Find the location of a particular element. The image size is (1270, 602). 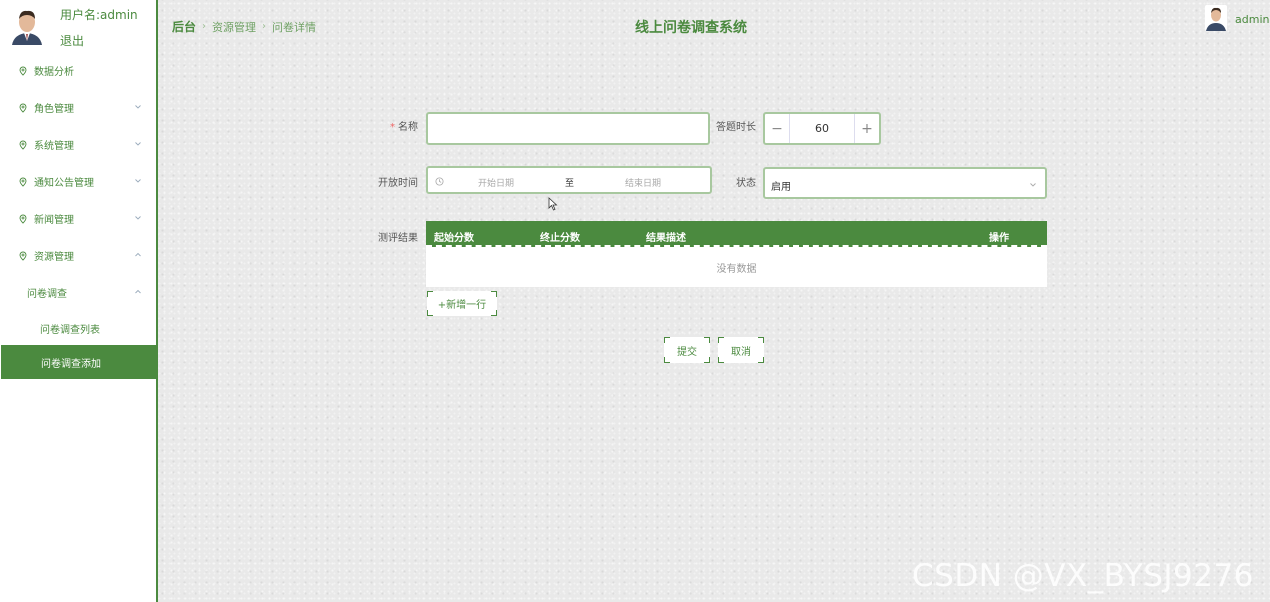

add-row-button: +新增一行 is located at coordinates (462, 303).